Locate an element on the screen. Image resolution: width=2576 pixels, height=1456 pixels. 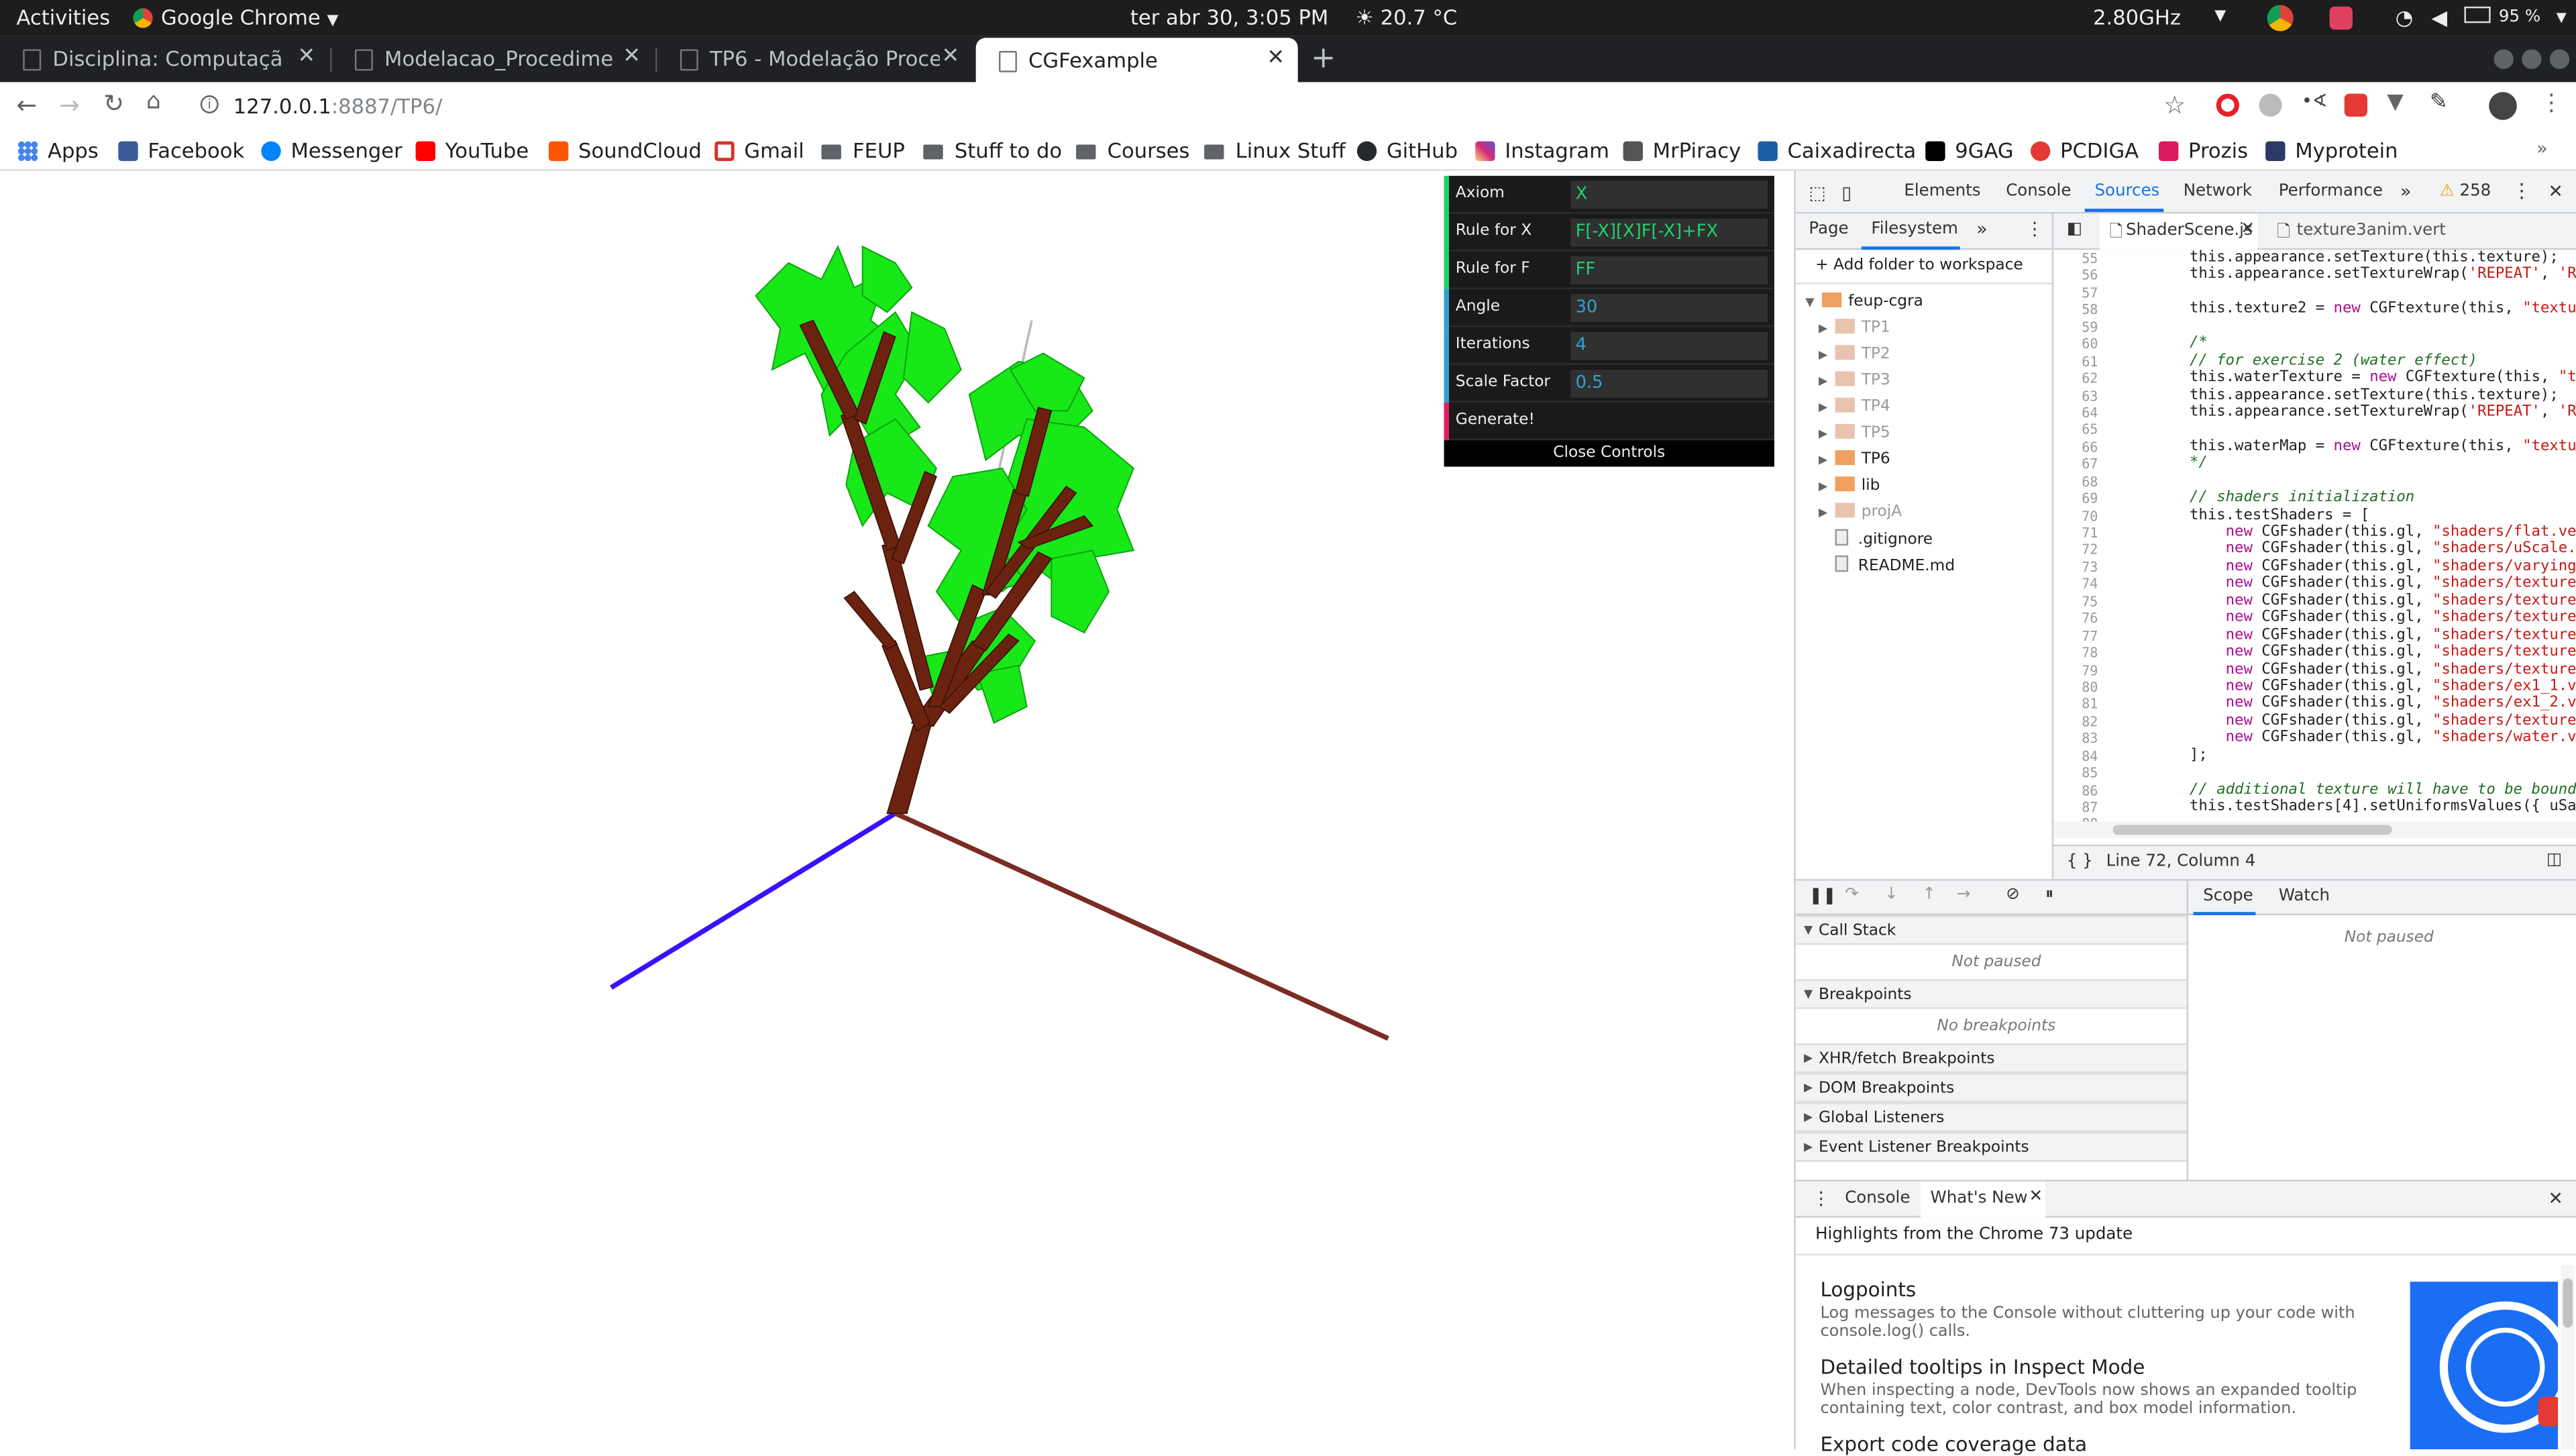
tab-cgfexample: CGFexample ✕ is located at coordinates (1136, 61).